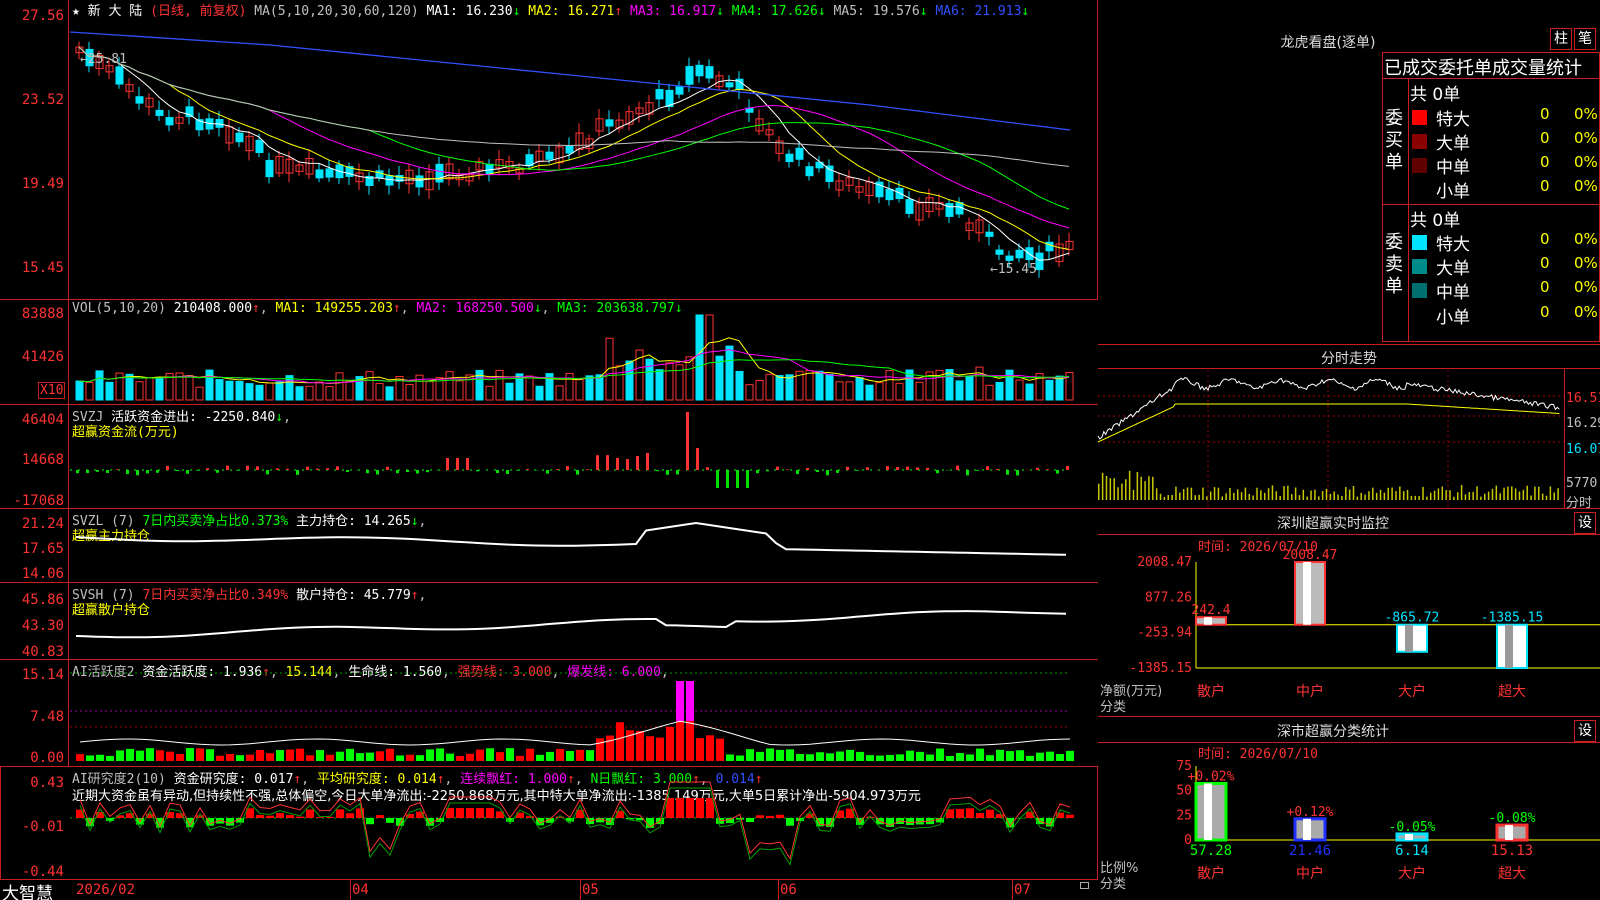 This screenshot has width=1600, height=900. What do you see at coordinates (1184, 815) in the screenshot?
I see `stat-axis-label: 25` at bounding box center [1184, 815].